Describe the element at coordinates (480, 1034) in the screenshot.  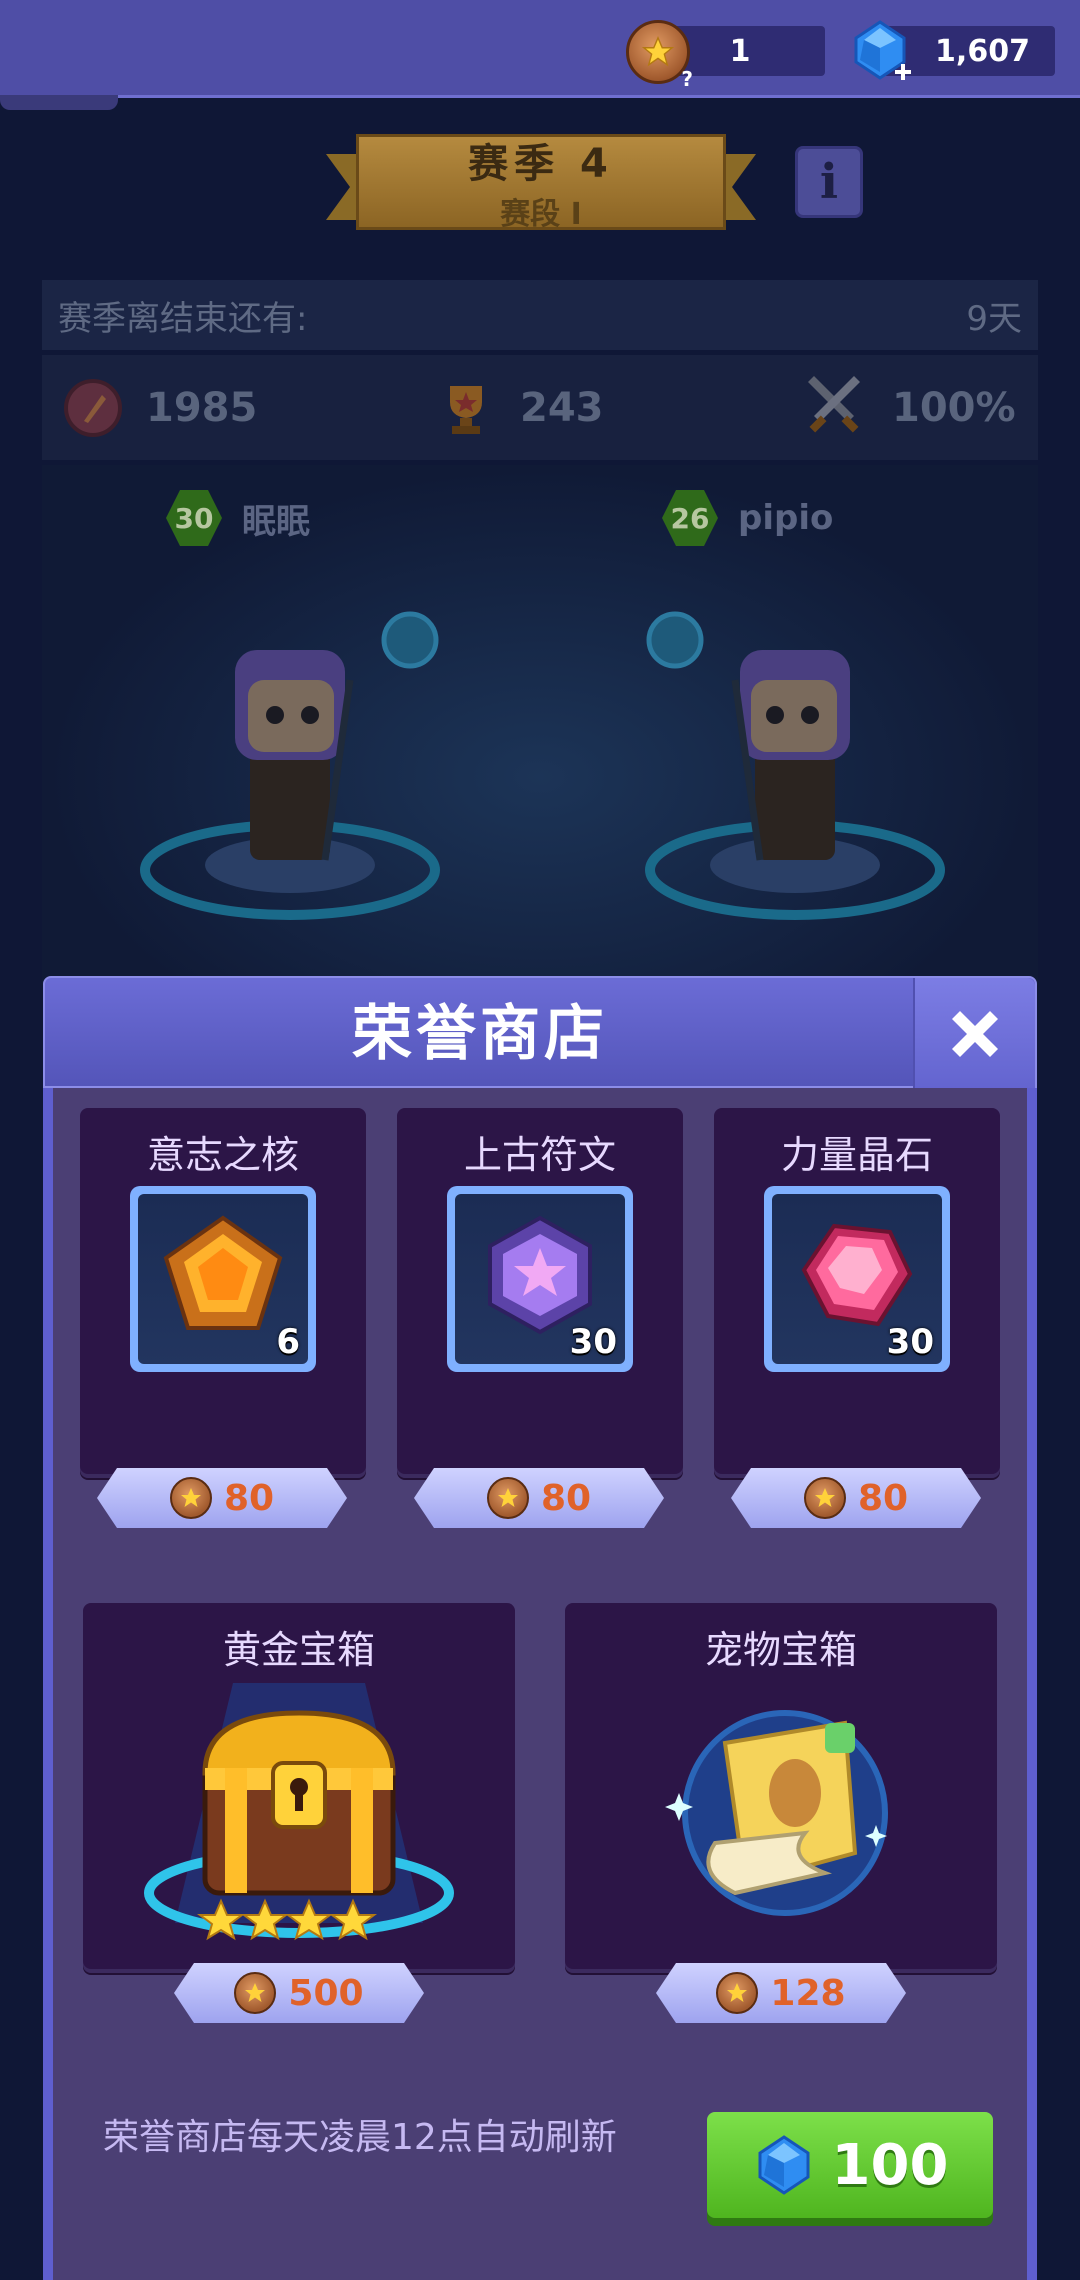
I see `modal-title: 荣誉商店` at that location.